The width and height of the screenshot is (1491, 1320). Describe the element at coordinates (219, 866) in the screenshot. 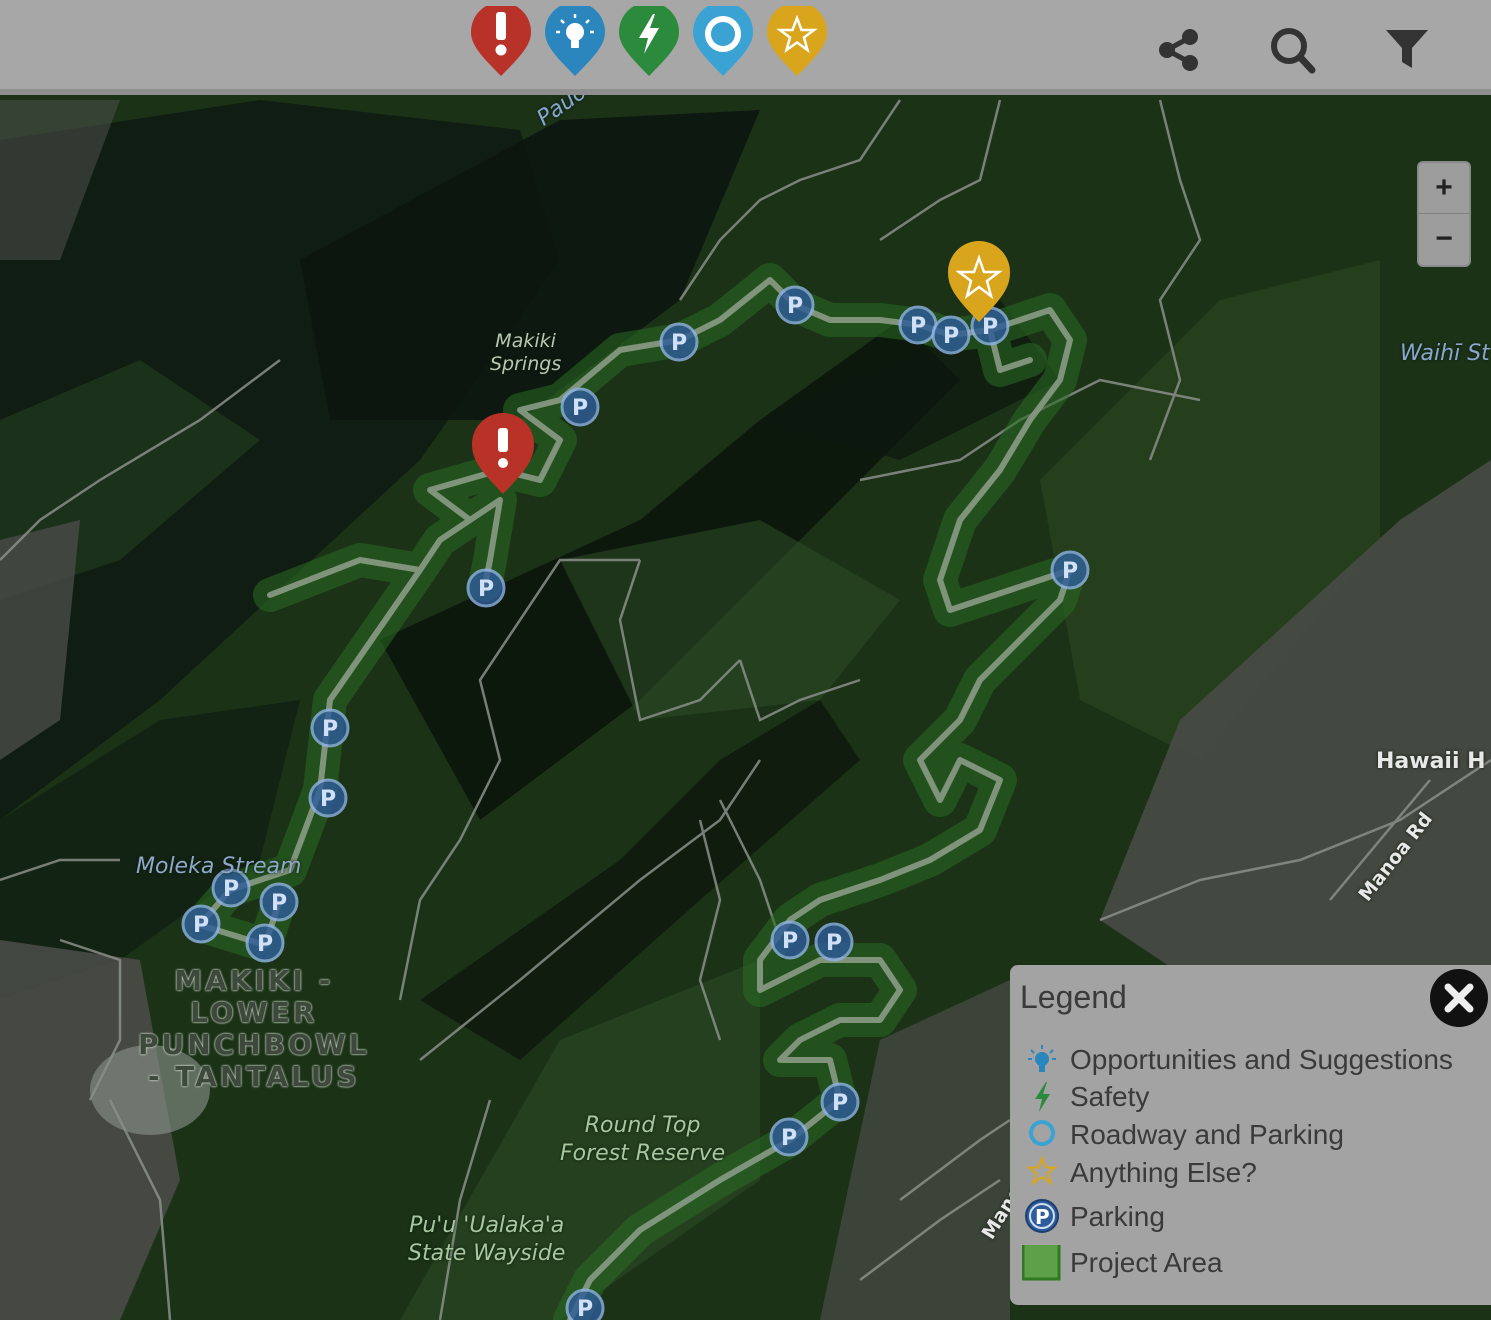

I see `map-label-moleka: Moleka Stream` at that location.